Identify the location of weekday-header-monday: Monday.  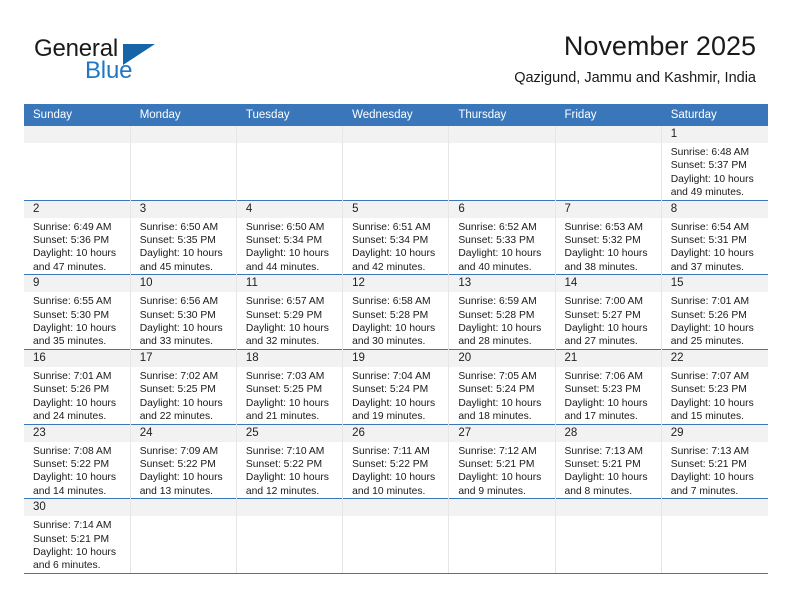
(183, 115).